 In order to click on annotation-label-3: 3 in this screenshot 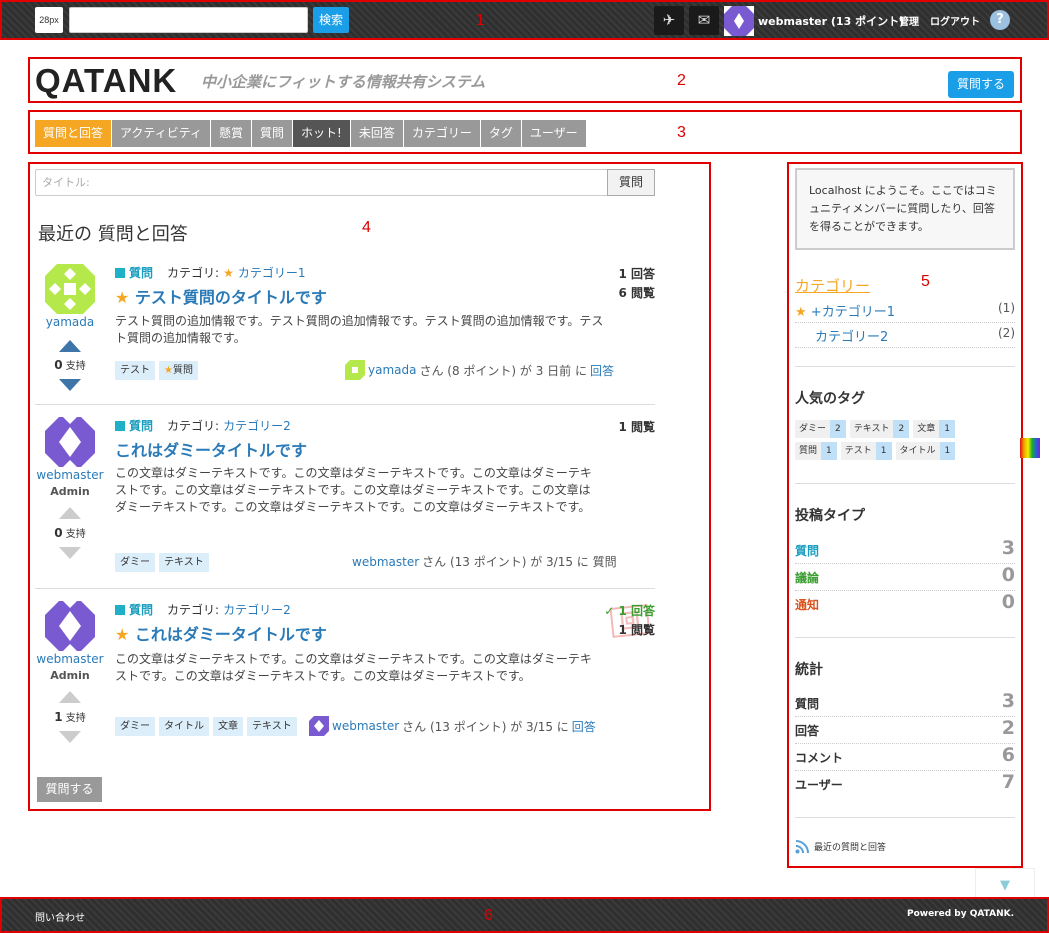, I will do `click(681, 132)`.